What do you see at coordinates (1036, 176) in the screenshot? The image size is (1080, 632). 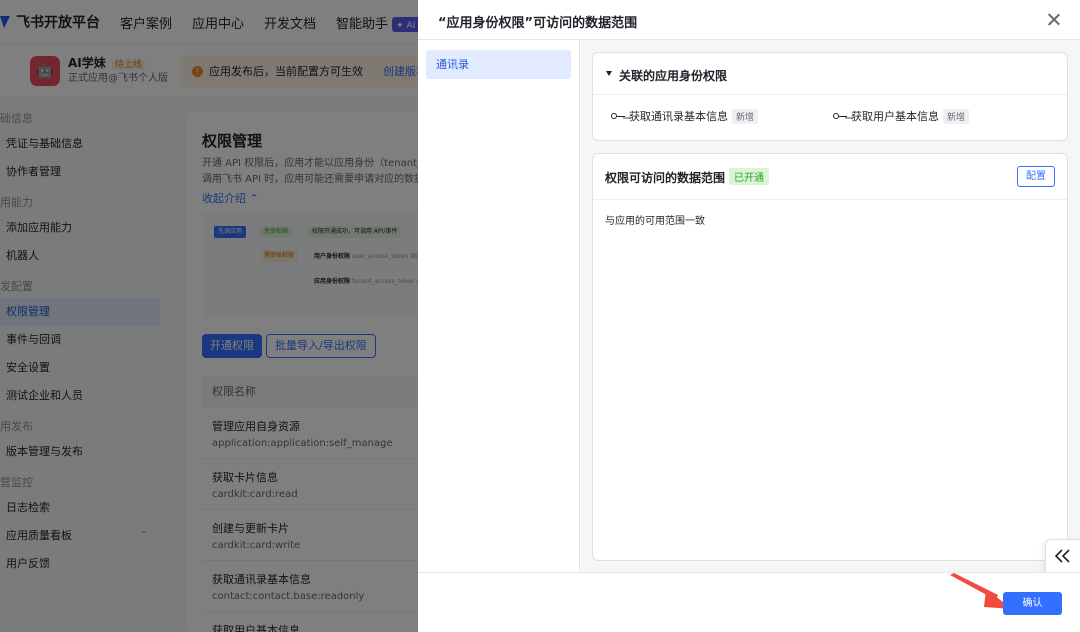 I see `config-button: 配置` at bounding box center [1036, 176].